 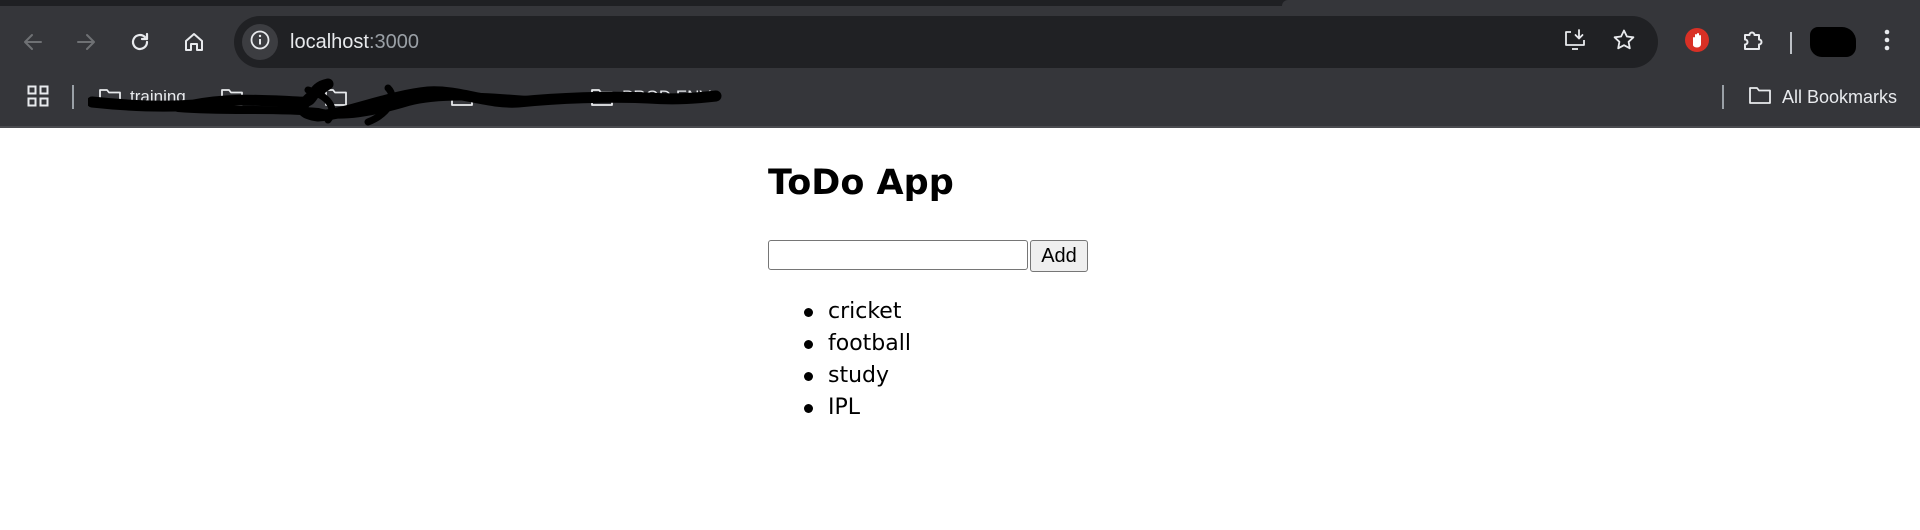 I want to click on bookmark-star-button, so click(x=1624, y=42).